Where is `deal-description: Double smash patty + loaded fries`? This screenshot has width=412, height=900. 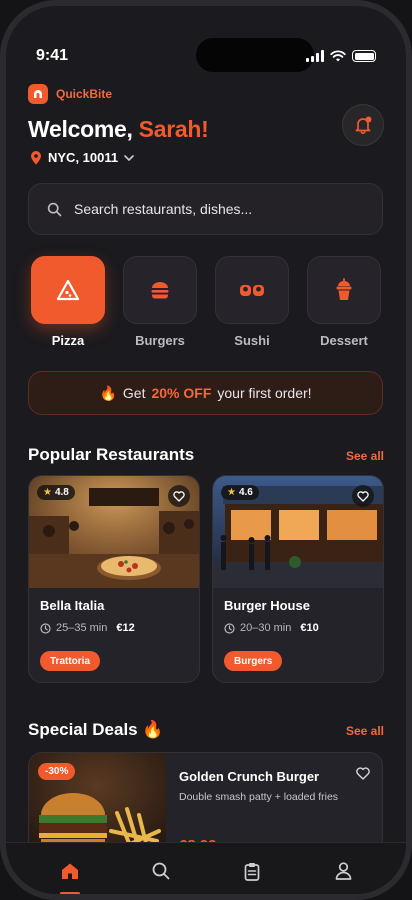 deal-description: Double smash patty + loaded fries is located at coordinates (259, 797).